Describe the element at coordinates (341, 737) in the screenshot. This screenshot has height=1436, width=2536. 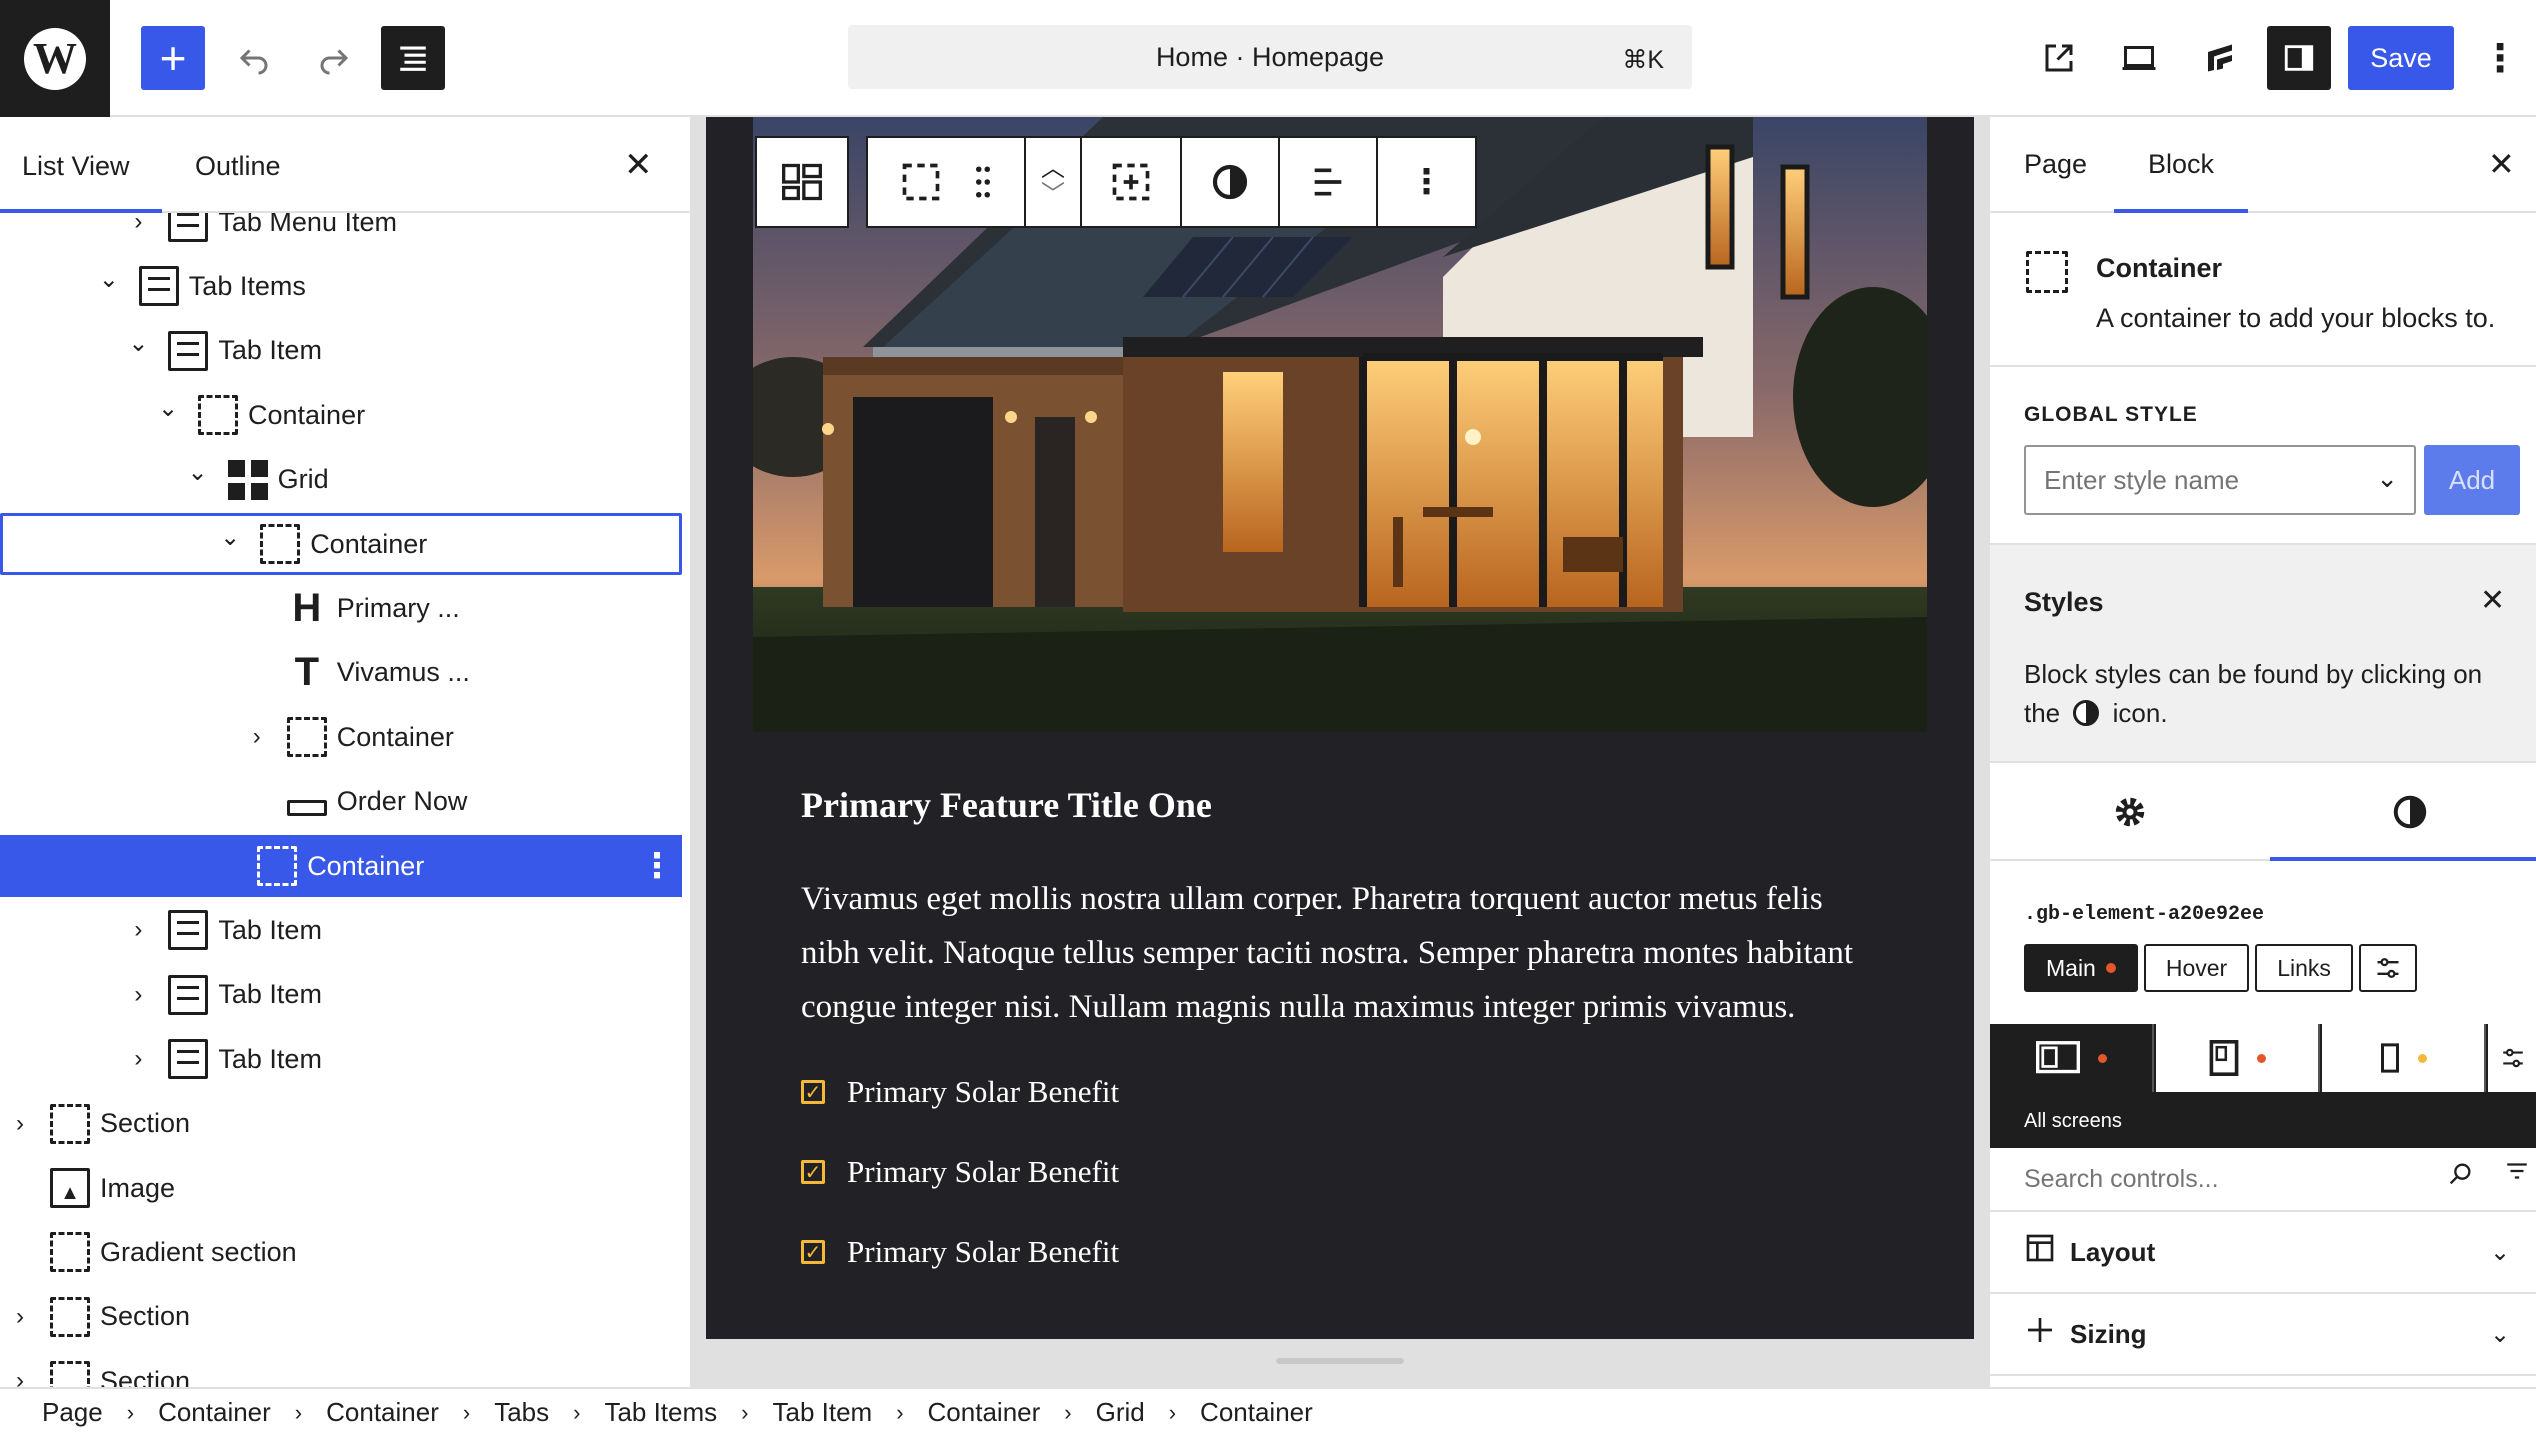
I see `list-view-item: › Container` at that location.